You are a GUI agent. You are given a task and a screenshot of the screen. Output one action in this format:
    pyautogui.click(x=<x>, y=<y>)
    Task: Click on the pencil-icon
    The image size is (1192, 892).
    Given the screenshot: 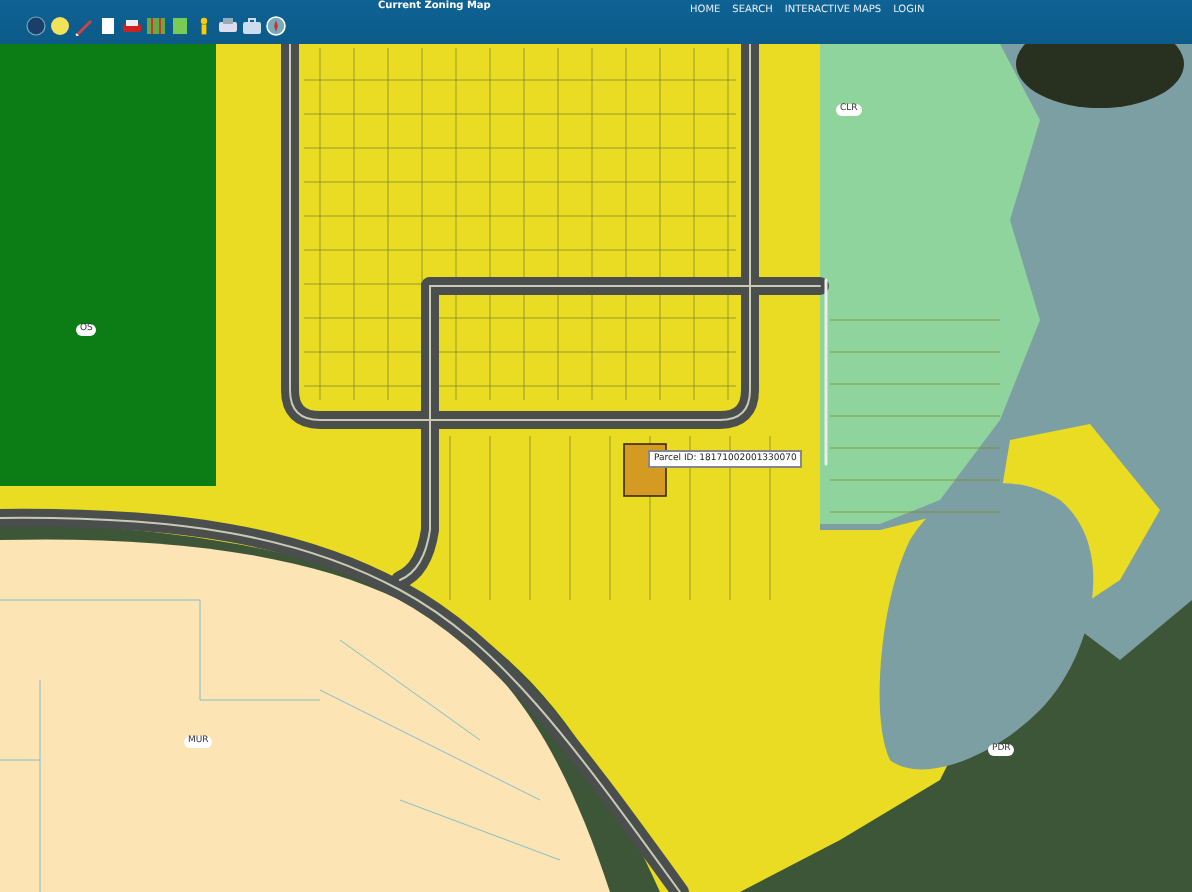 What is the action you would take?
    pyautogui.click(x=84, y=26)
    